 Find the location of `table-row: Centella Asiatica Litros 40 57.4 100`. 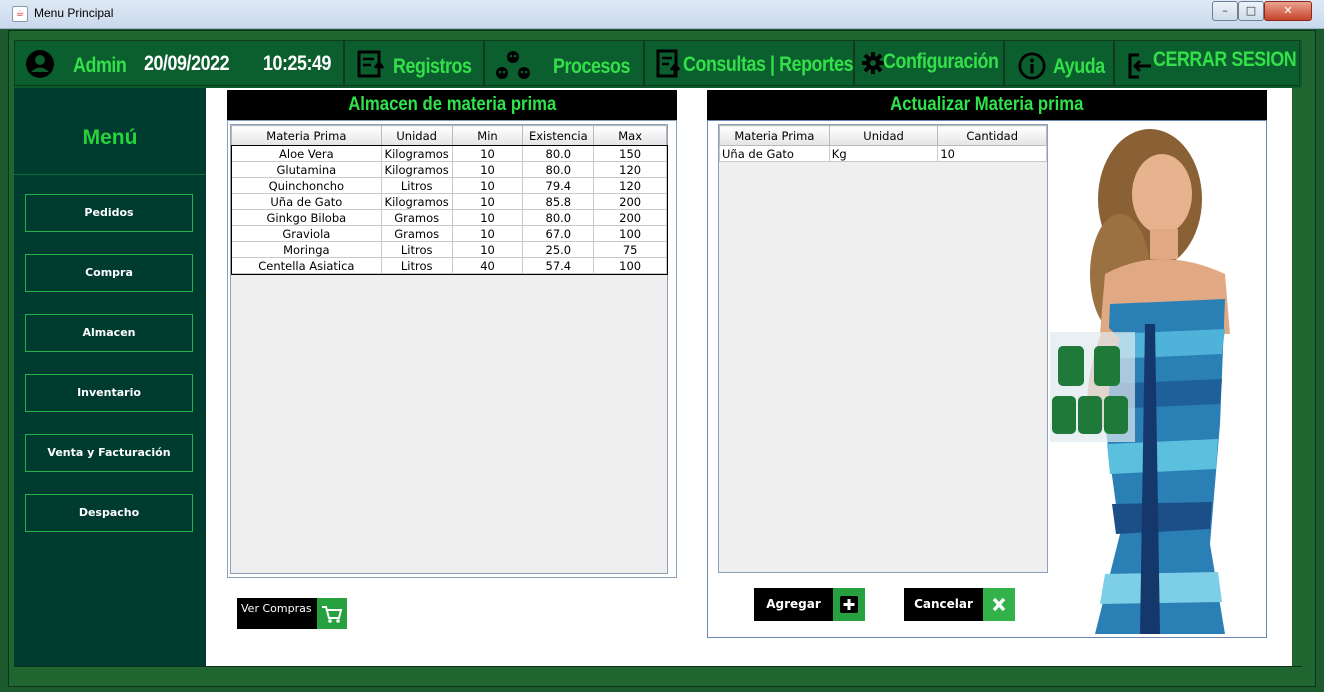

table-row: Centella Asiatica Litros 40 57.4 100 is located at coordinates (449, 265).